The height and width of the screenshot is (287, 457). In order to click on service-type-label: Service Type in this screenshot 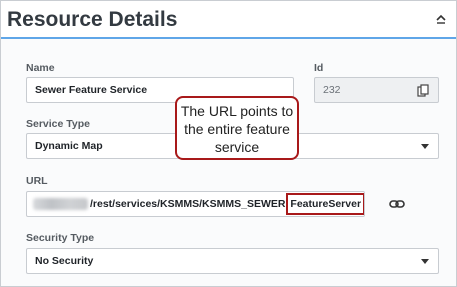, I will do `click(58, 124)`.